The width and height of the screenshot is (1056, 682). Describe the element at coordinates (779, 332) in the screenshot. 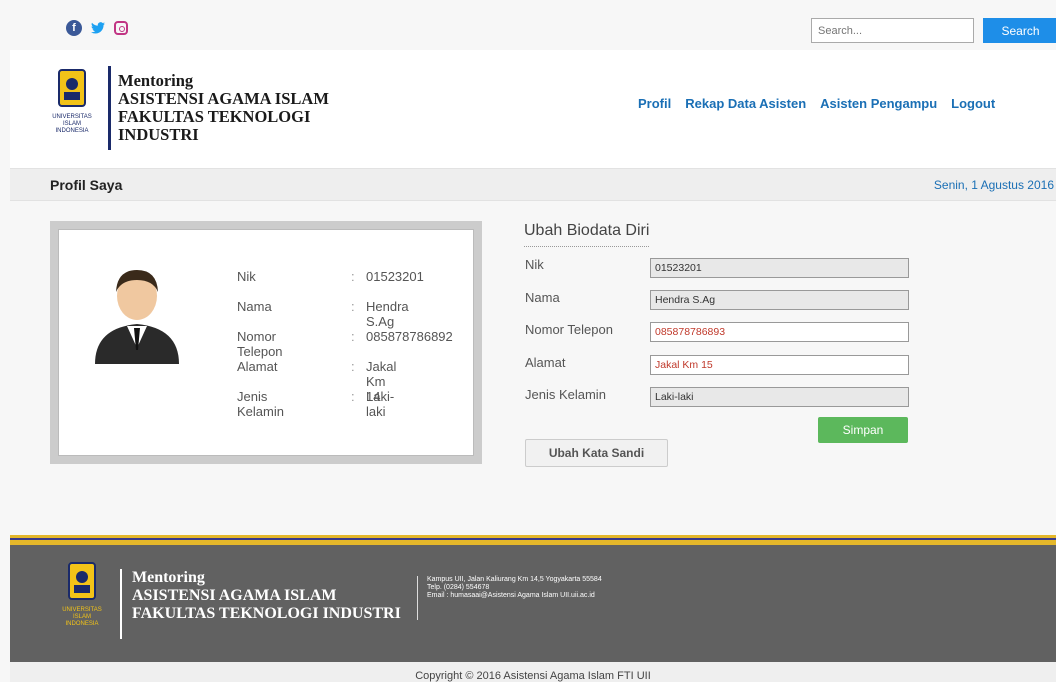

I see `telepon-field` at that location.